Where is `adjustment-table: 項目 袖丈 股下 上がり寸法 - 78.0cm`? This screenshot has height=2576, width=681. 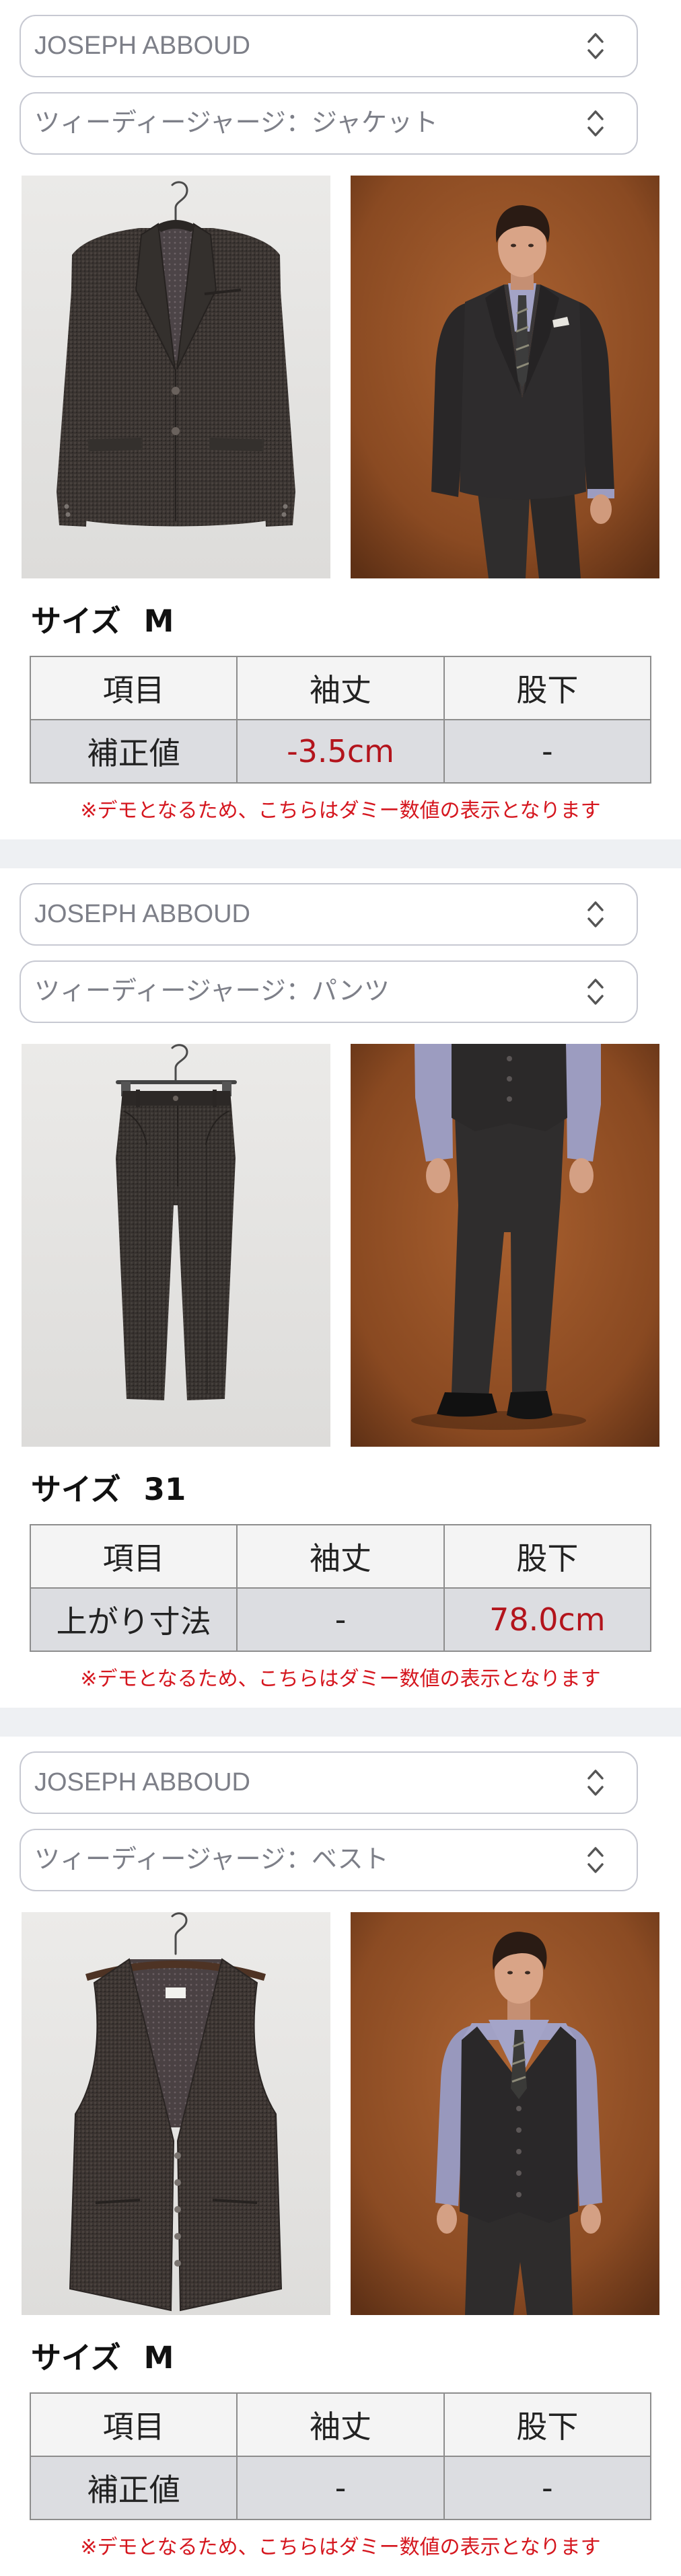
adjustment-table: 項目 袖丈 股下 上がり寸法 - 78.0cm is located at coordinates (340, 1588).